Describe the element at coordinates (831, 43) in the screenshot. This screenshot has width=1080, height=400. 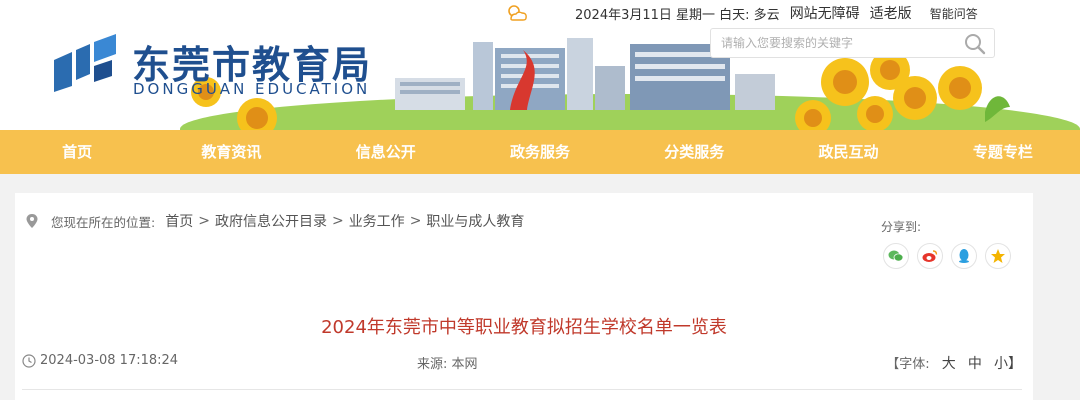
I see `search-input` at that location.